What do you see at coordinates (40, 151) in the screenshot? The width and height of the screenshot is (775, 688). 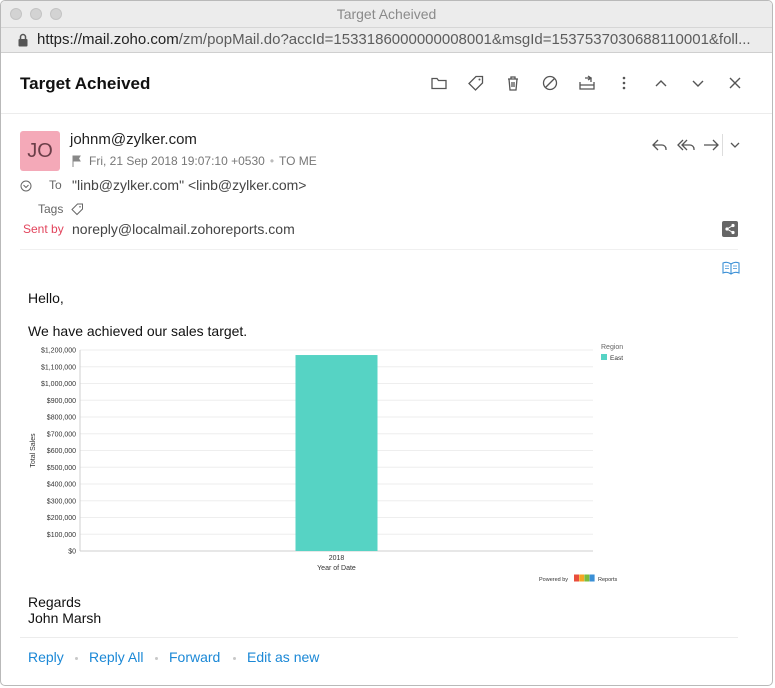 I see `avatar: JO` at bounding box center [40, 151].